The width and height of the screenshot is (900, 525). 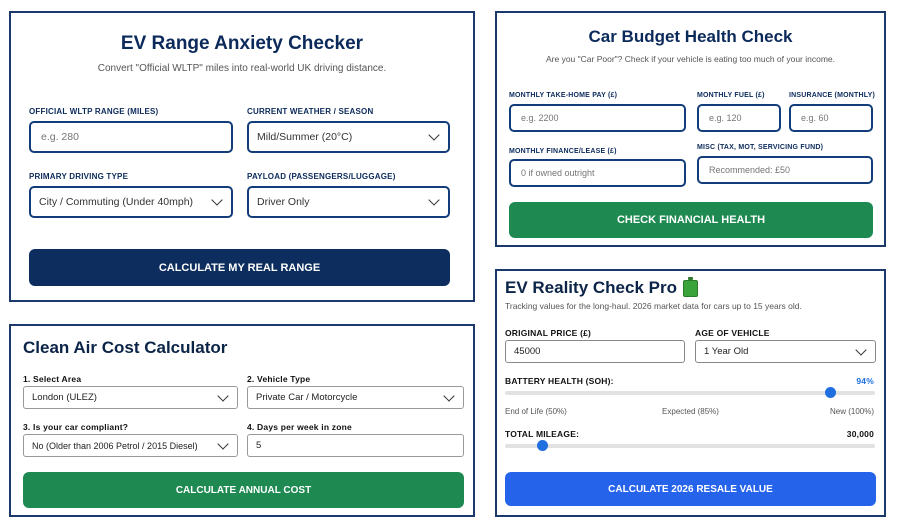 I want to click on days-label: 4. Days per week in zone, so click(x=299, y=427).